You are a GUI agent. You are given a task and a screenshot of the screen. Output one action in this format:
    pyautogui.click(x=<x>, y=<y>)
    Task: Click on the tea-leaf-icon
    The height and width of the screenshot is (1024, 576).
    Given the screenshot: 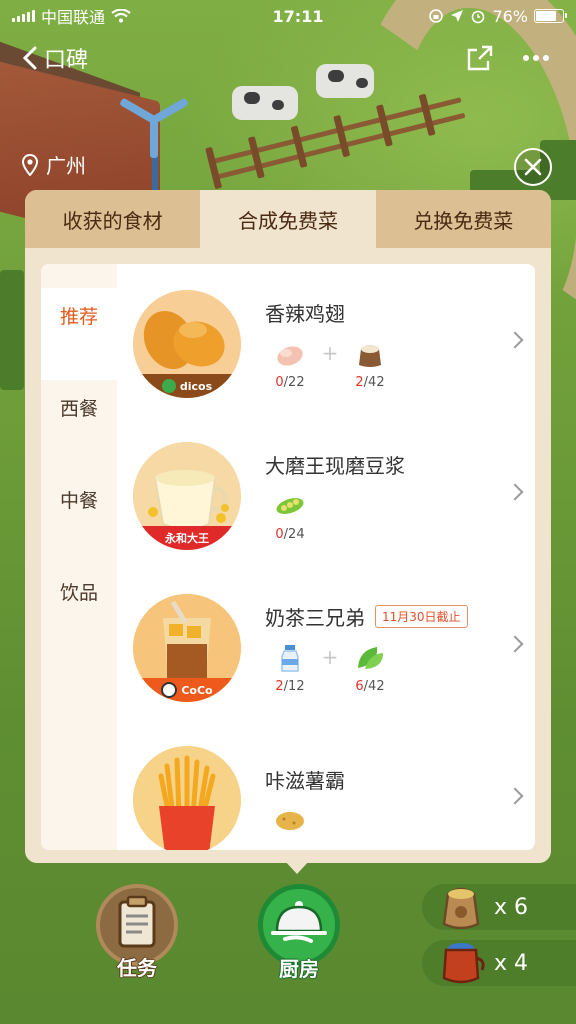 What is the action you would take?
    pyautogui.click(x=370, y=658)
    